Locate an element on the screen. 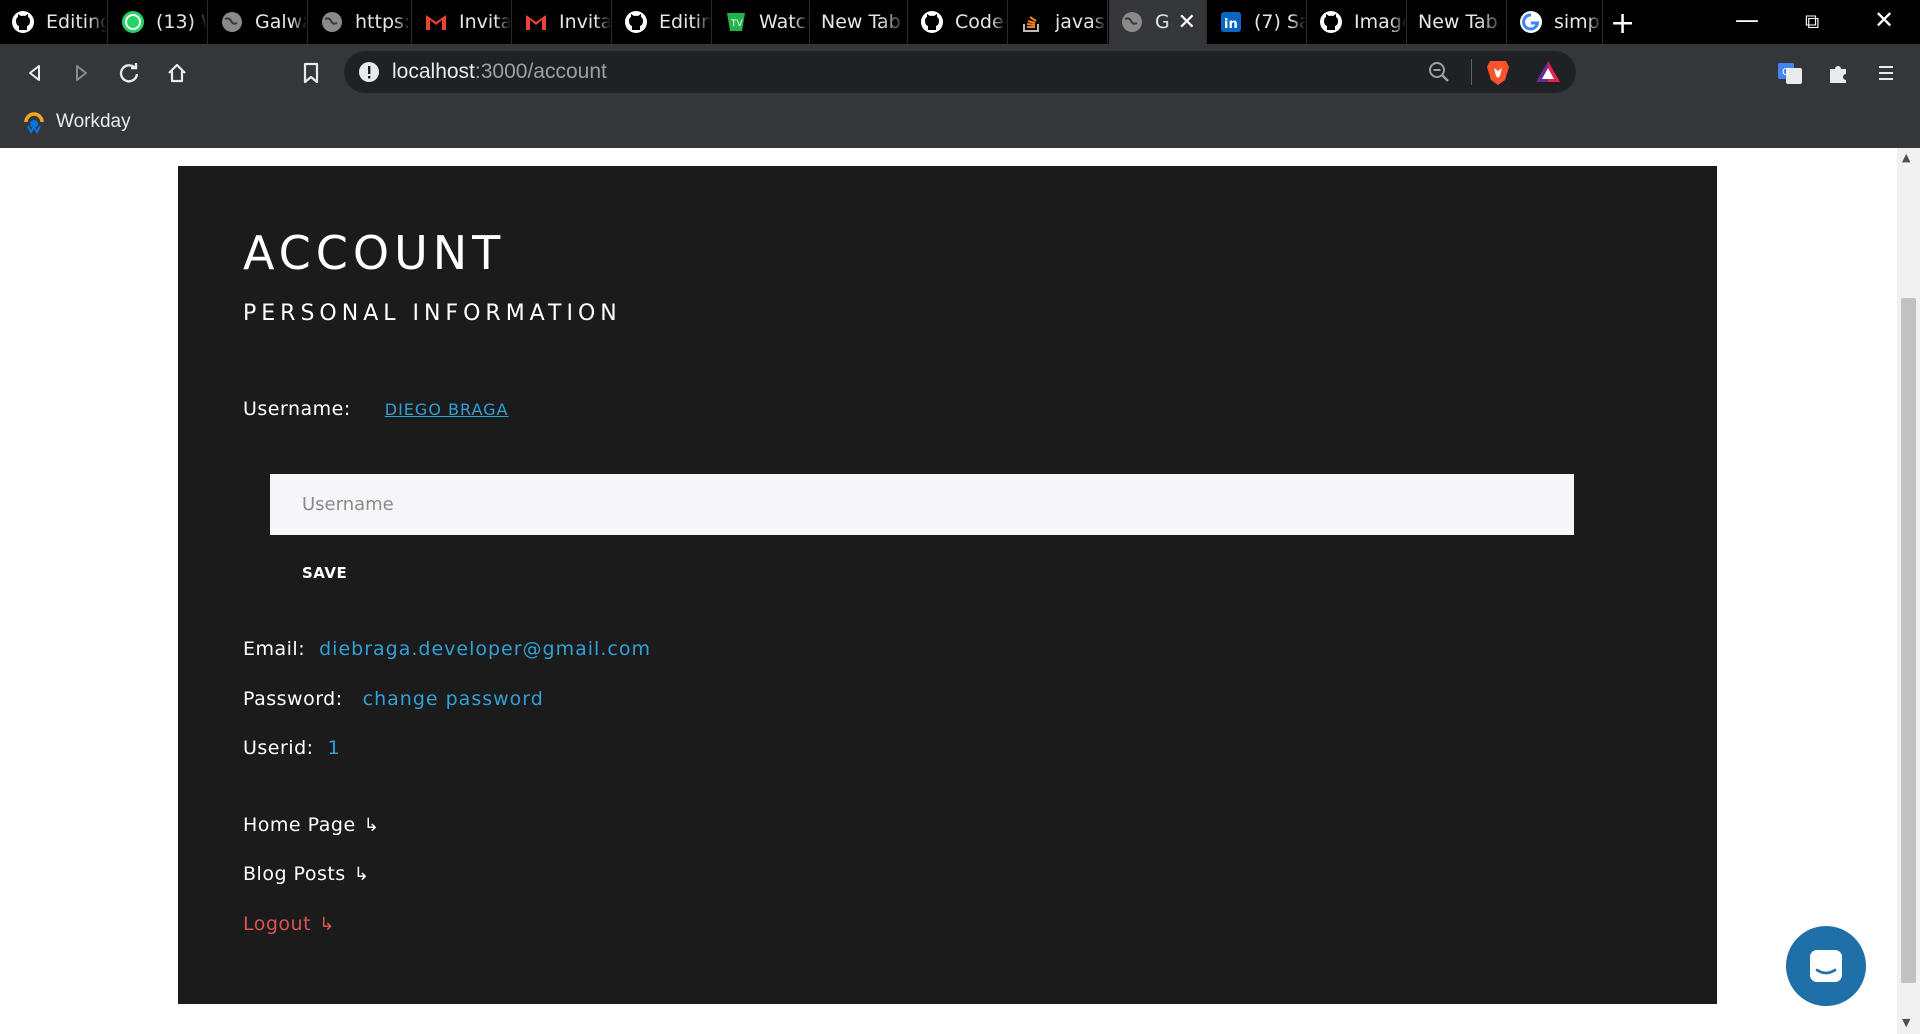 The height and width of the screenshot is (1034, 1920). new-tab-button: + is located at coordinates (1622, 23).